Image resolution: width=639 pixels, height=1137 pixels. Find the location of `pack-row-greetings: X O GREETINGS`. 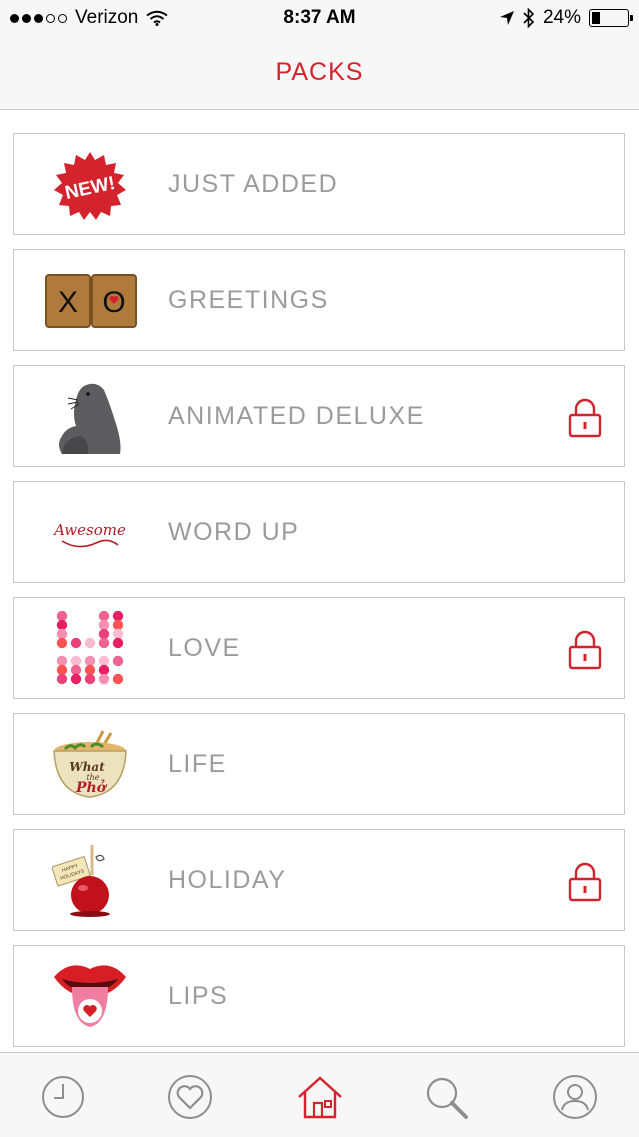

pack-row-greetings: X O GREETINGS is located at coordinates (319, 300).